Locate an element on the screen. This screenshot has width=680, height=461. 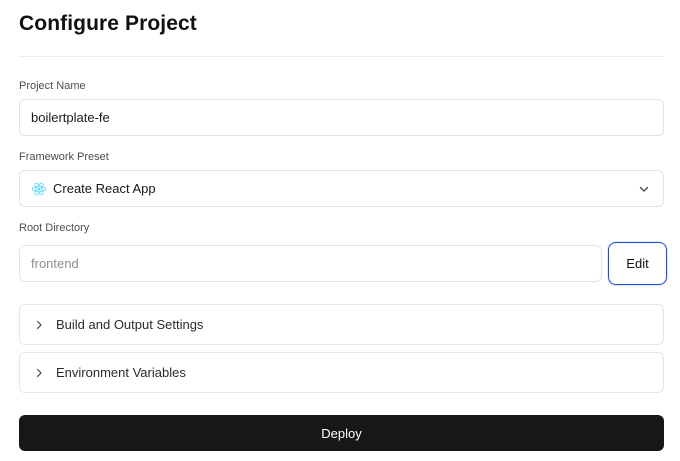
environment-variables-accordion: Environment Variables is located at coordinates (341, 372).